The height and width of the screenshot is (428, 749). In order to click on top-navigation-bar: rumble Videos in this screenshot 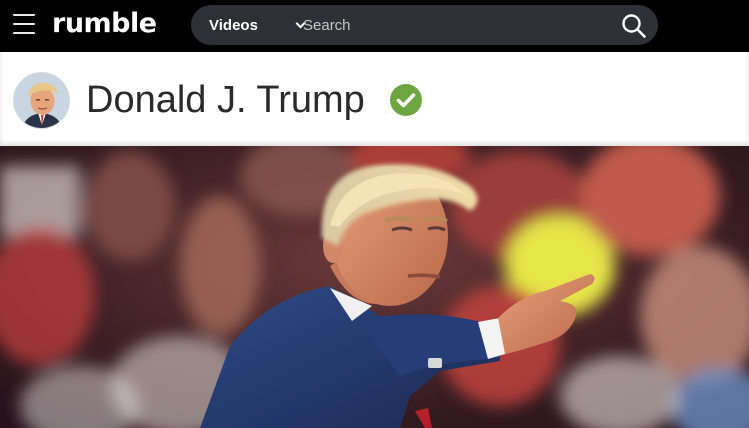, I will do `click(374, 26)`.